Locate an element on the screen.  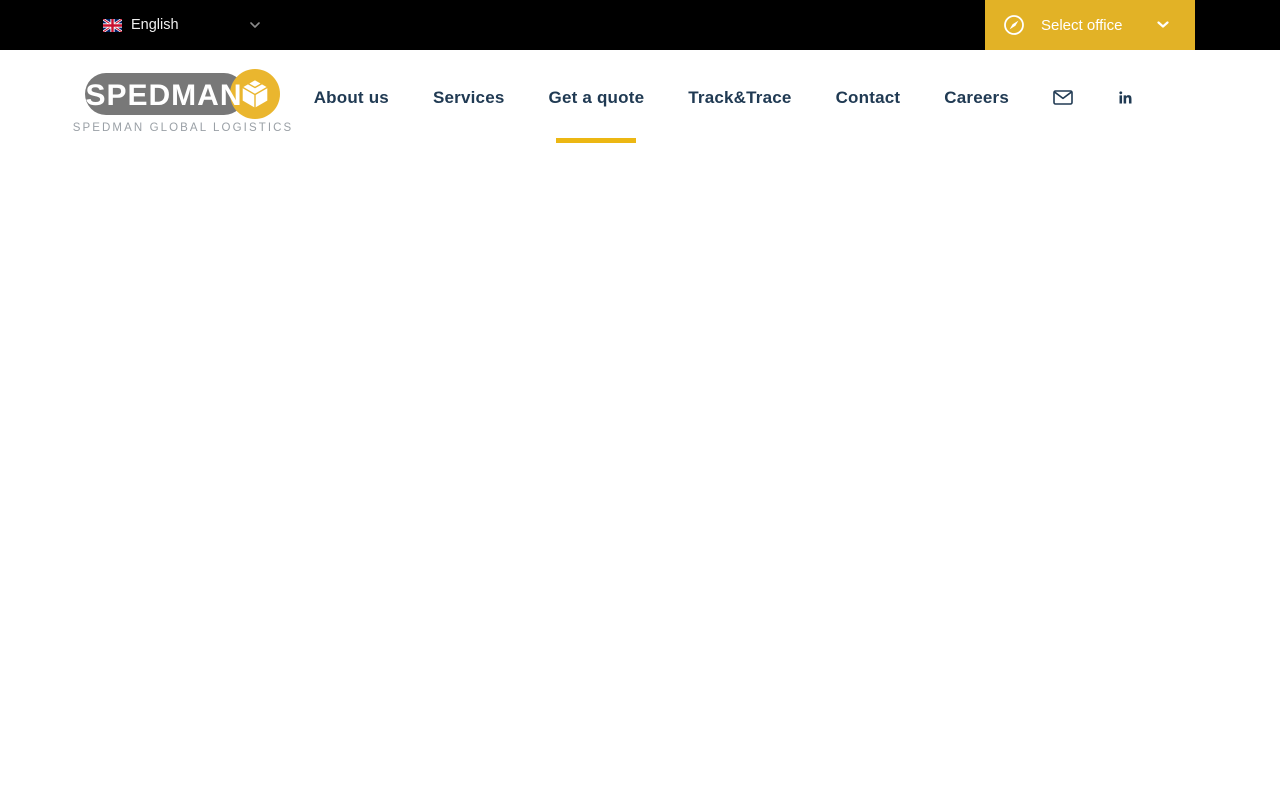
email-icon is located at coordinates (1063, 97).